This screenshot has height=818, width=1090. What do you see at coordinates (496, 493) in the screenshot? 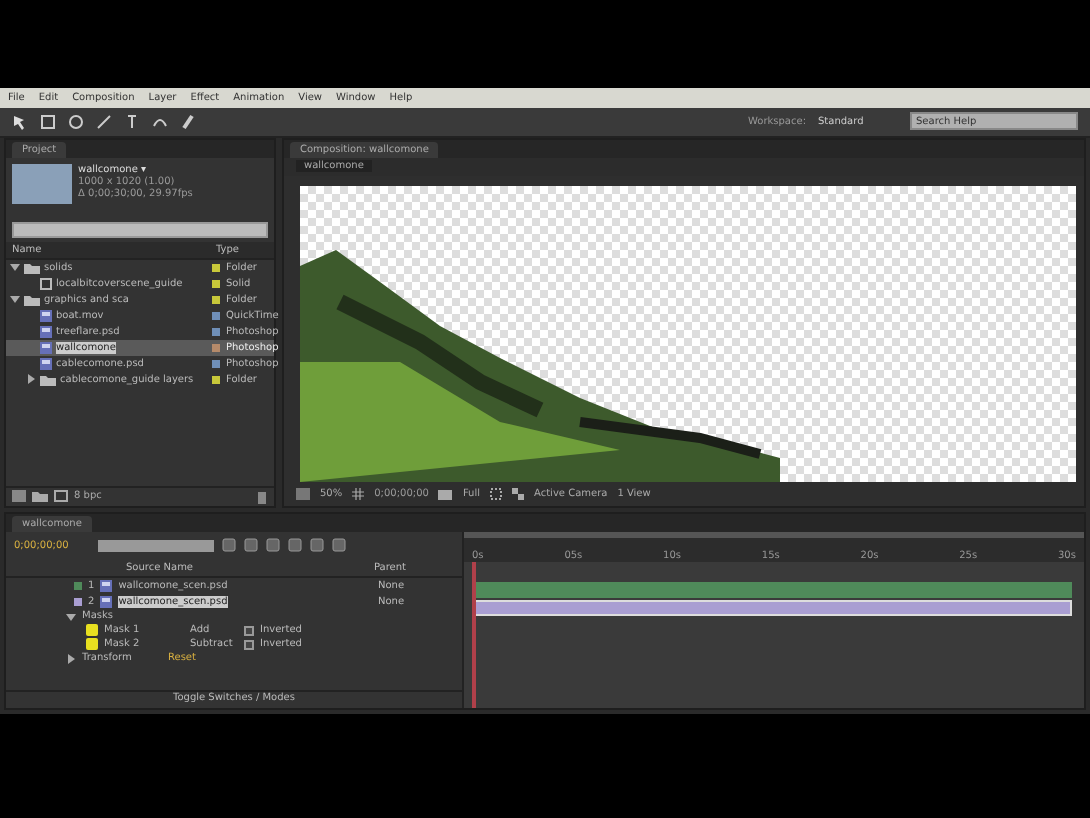
I see `region-icon` at bounding box center [496, 493].